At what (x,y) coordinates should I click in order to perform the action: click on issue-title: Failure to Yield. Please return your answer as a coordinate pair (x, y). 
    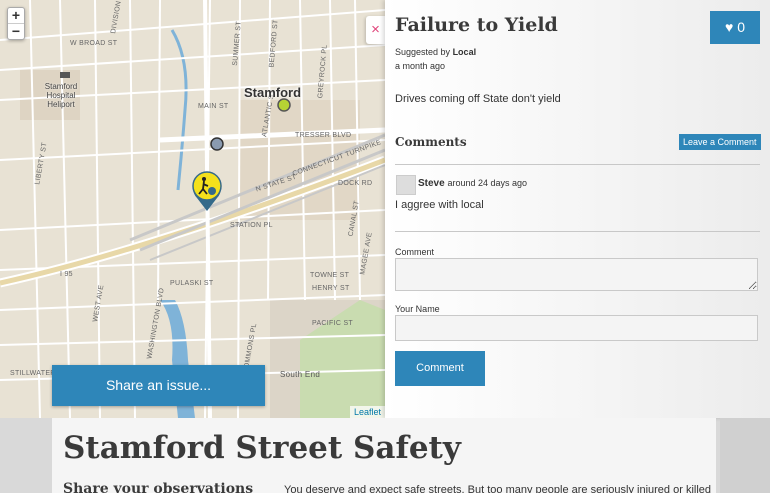
    Looking at the image, I should click on (476, 25).